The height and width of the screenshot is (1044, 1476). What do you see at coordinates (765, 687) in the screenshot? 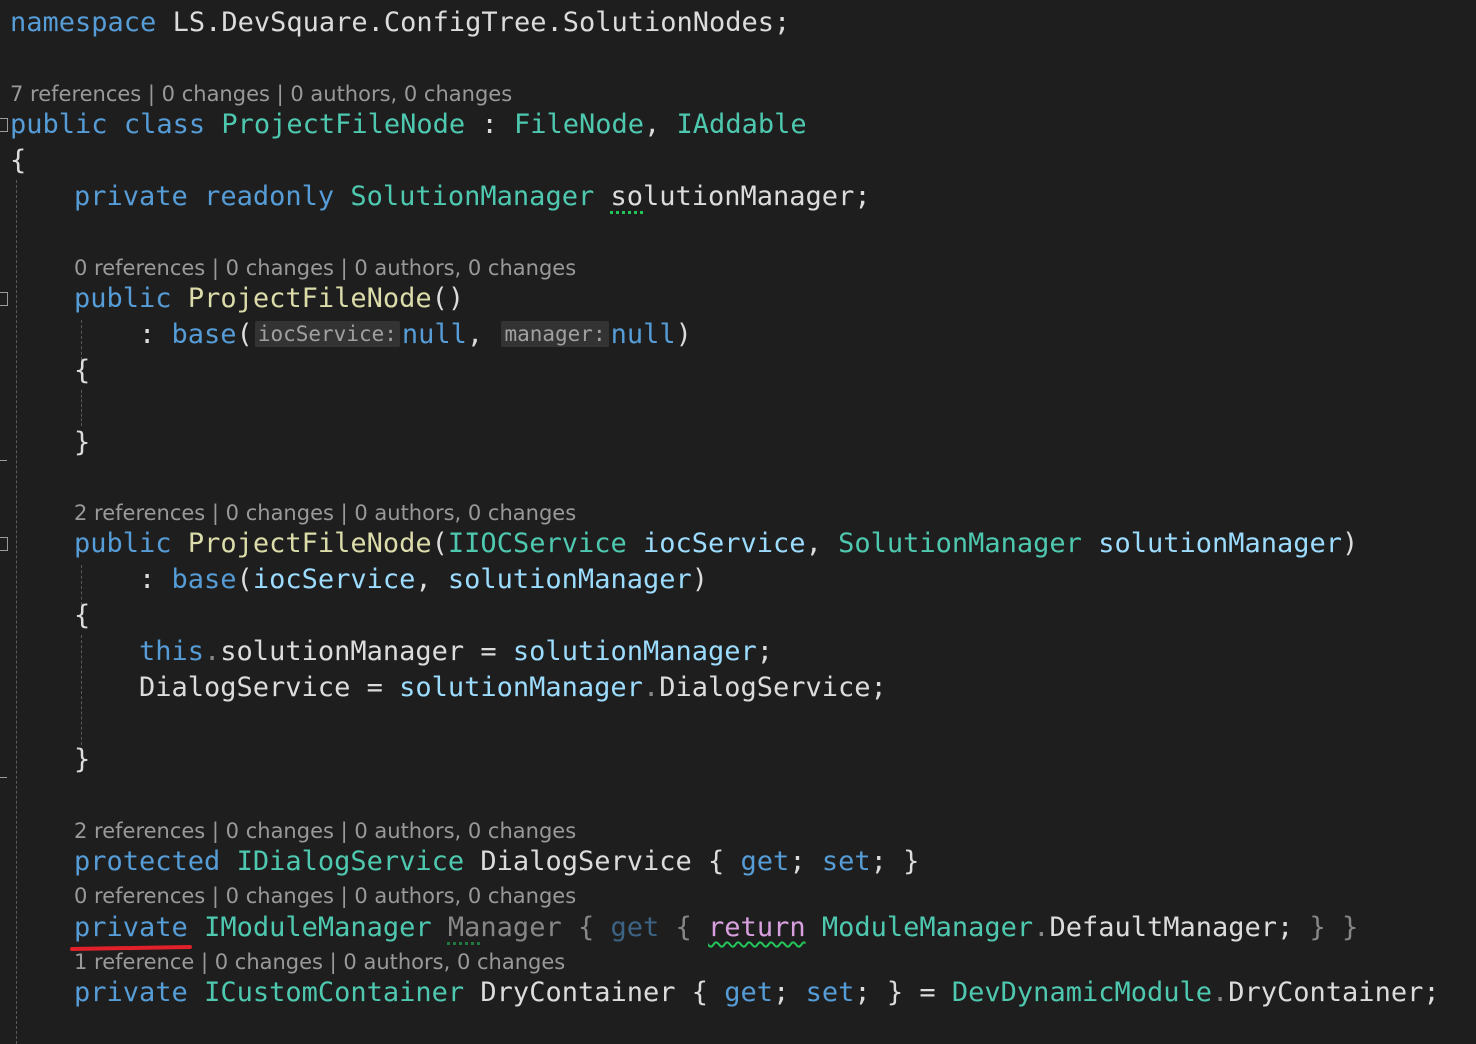
I see `member: DialogService` at bounding box center [765, 687].